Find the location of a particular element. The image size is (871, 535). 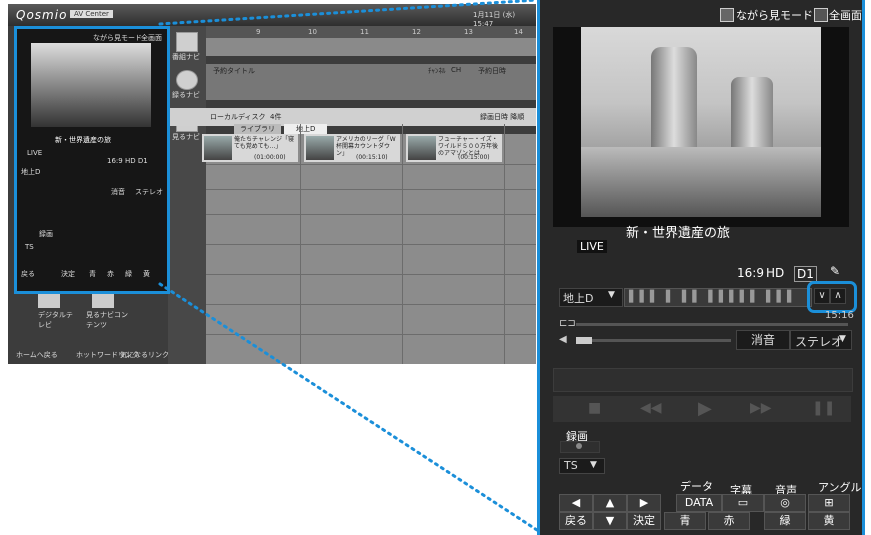

fullscreen-icon is located at coordinates (821, 15).